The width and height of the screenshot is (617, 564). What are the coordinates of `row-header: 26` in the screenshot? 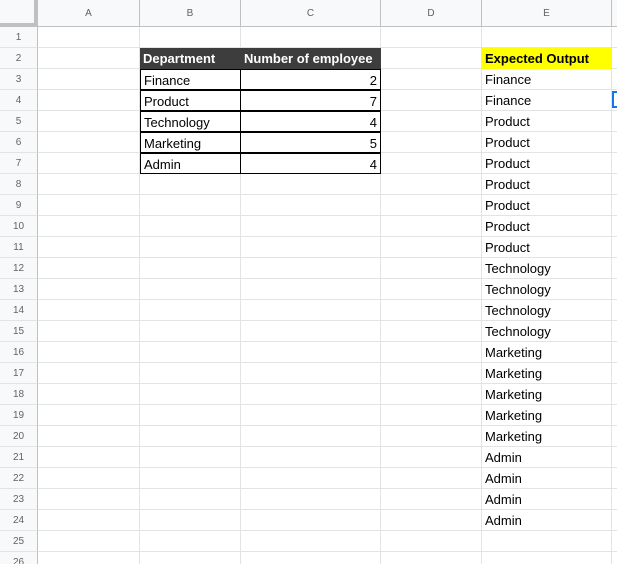 It's located at (19, 558).